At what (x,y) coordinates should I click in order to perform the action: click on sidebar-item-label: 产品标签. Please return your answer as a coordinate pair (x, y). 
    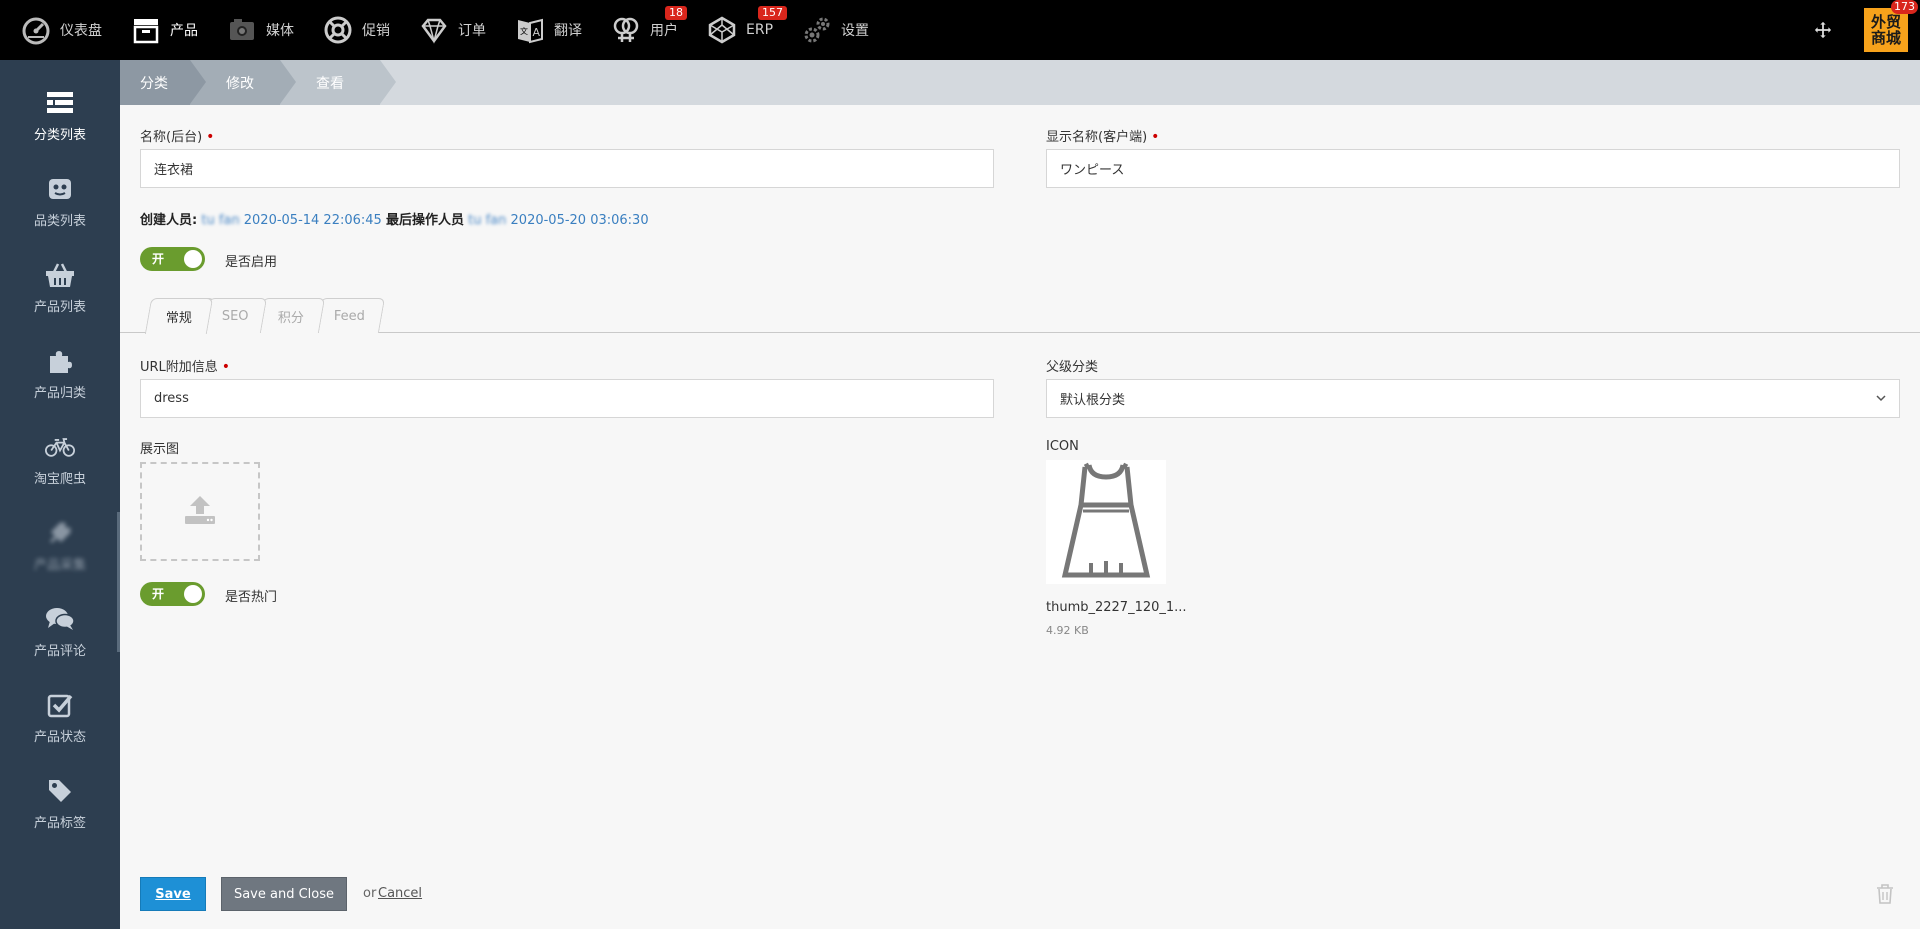
    Looking at the image, I should click on (59, 823).